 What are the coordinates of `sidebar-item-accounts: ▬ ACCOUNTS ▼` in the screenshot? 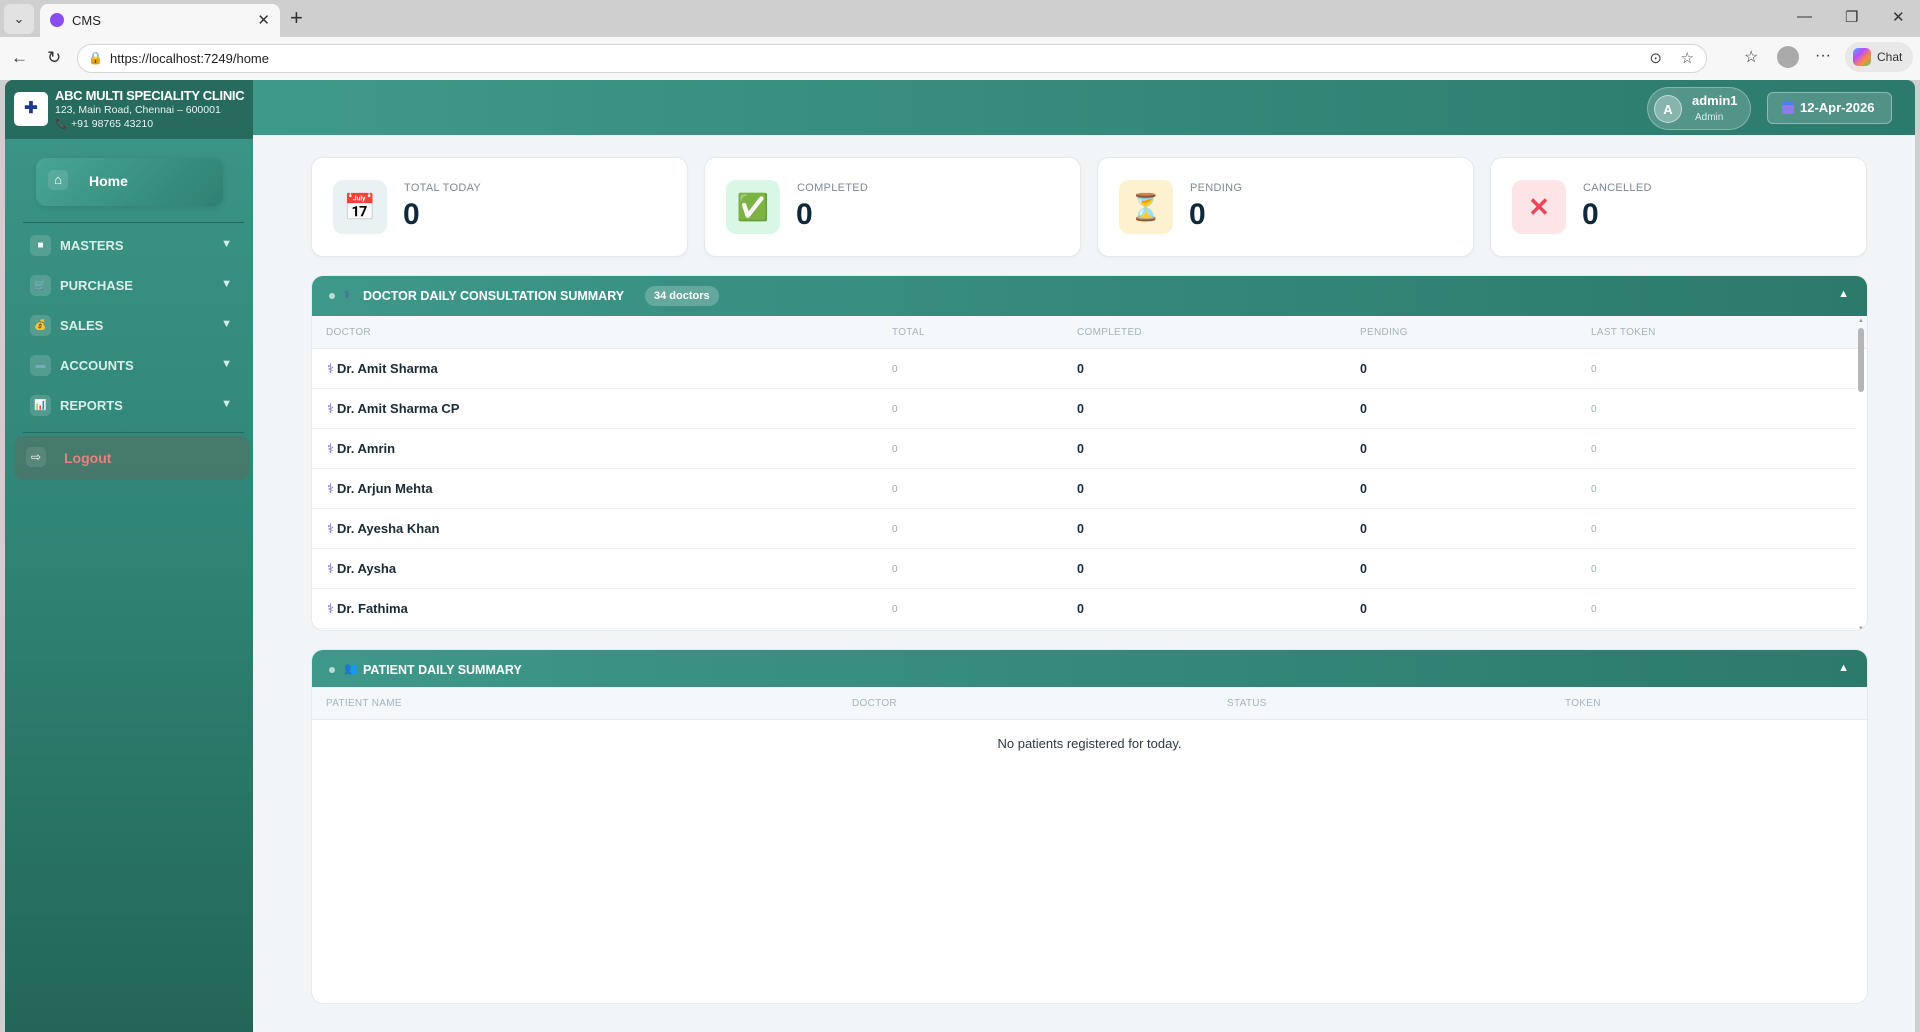 It's located at (132, 366).